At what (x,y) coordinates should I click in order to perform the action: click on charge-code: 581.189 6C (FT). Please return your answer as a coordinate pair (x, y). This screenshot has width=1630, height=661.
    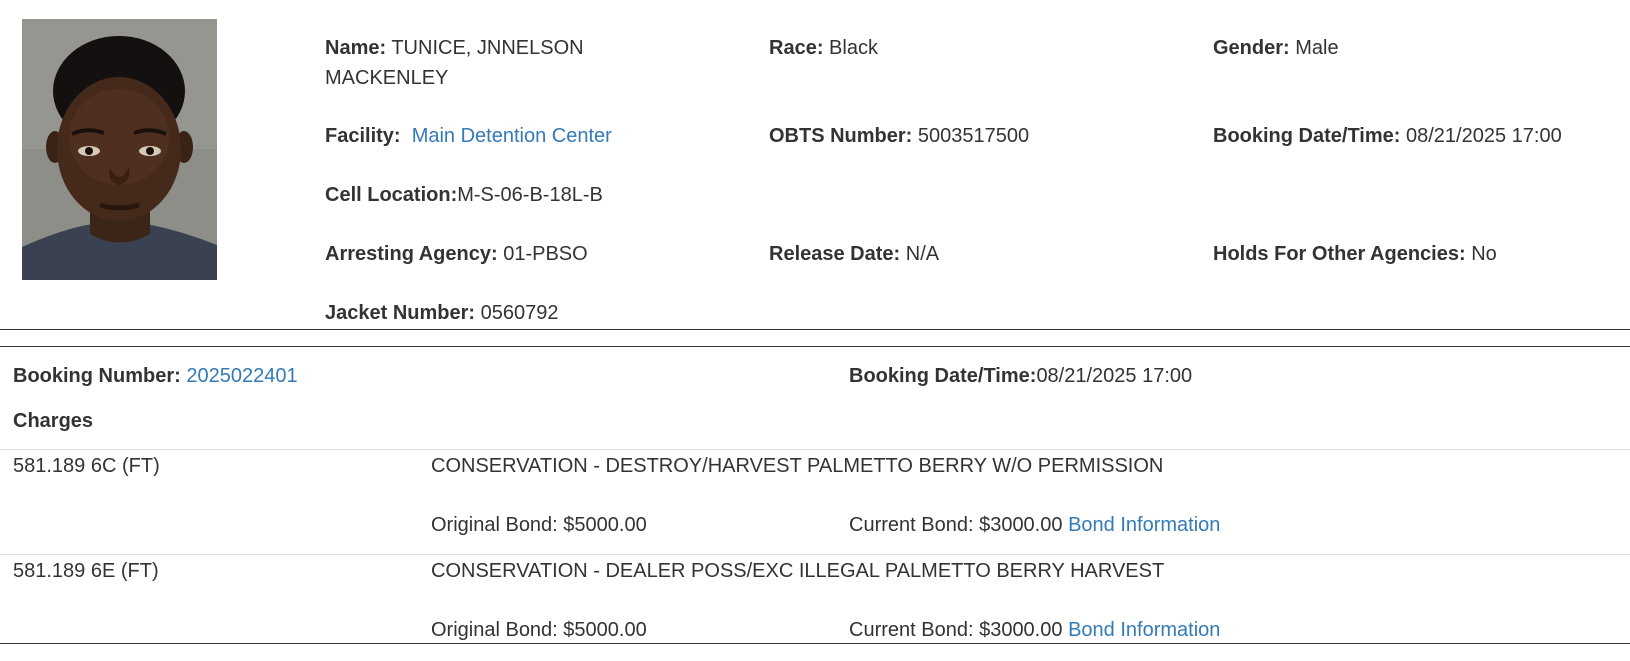
    Looking at the image, I should click on (86, 466).